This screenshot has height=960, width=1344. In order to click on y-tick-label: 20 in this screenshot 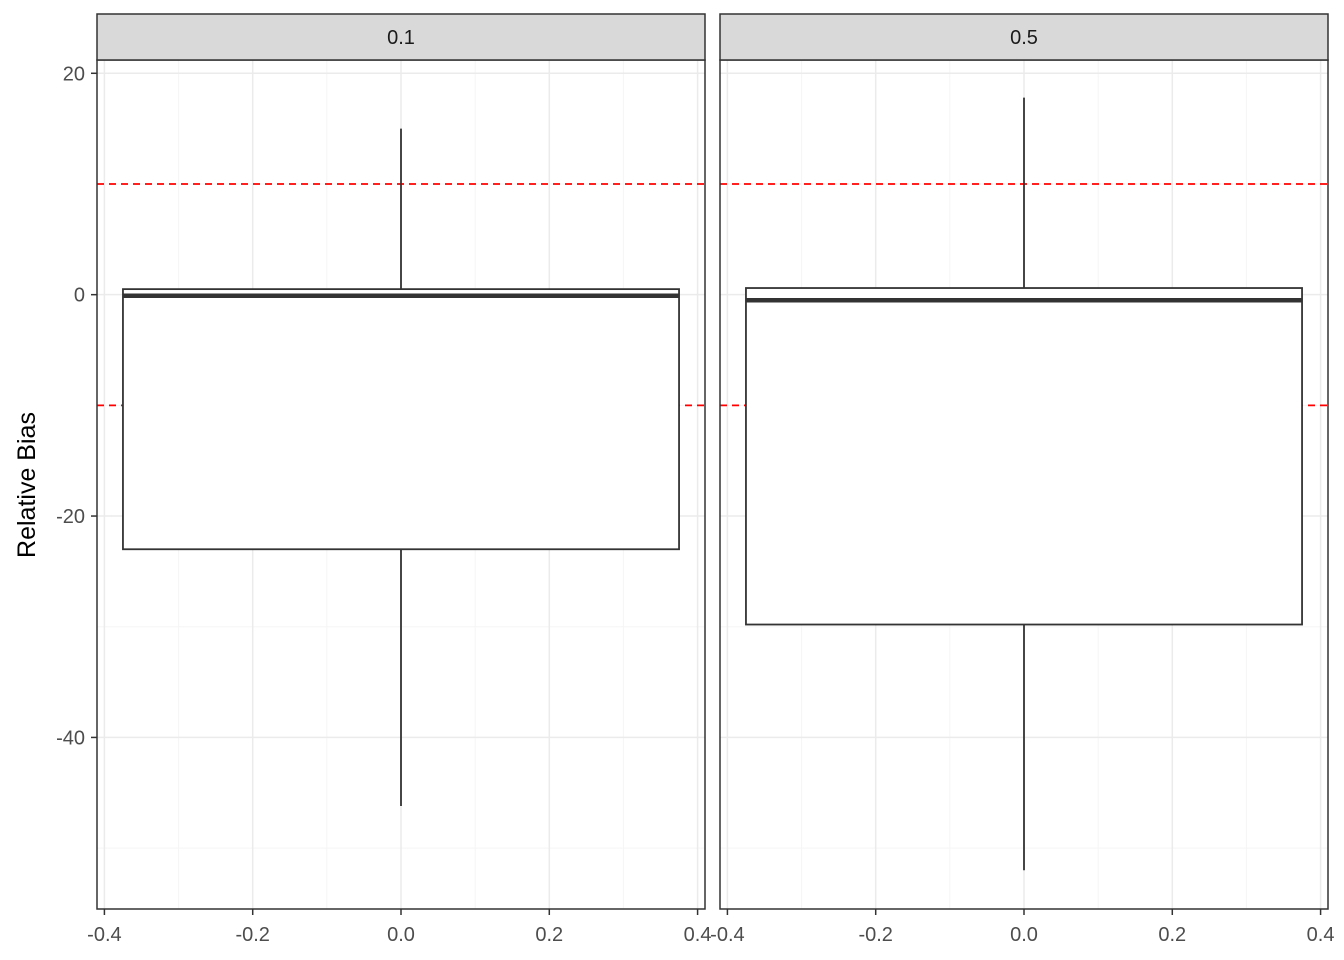, I will do `click(74, 74)`.